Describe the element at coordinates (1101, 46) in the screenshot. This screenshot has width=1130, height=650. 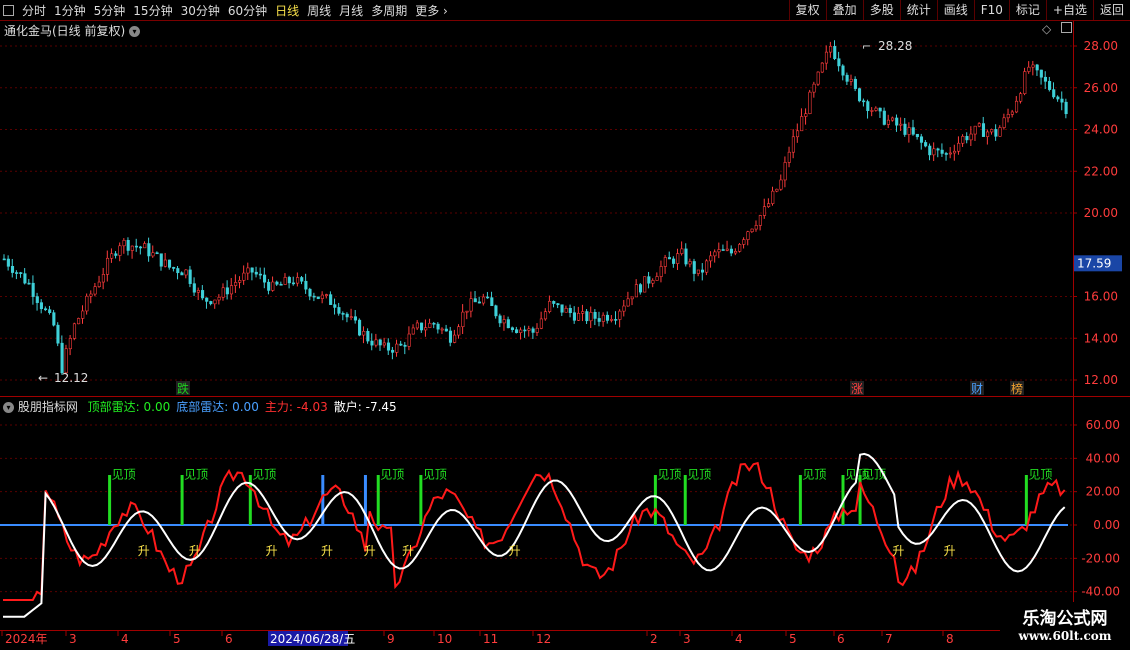
I see `y-tick-label: 28.00` at that location.